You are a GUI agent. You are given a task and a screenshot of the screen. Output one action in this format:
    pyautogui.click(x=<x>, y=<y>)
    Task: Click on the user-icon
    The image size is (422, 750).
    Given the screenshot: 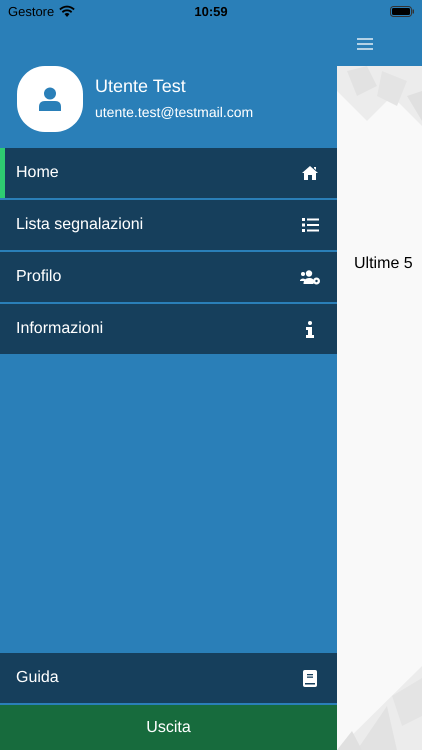 What is the action you would take?
    pyautogui.click(x=50, y=99)
    